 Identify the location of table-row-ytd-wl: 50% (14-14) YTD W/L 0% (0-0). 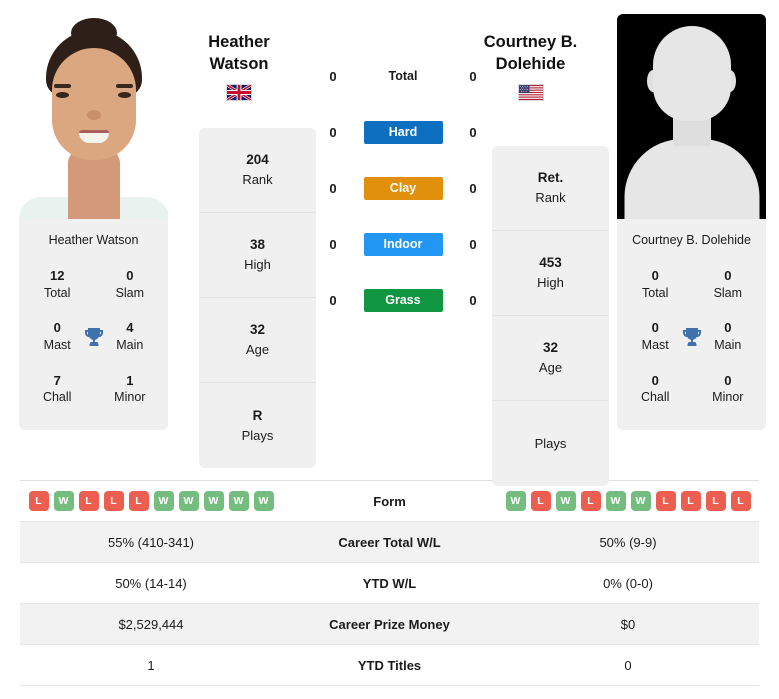
(389, 583).